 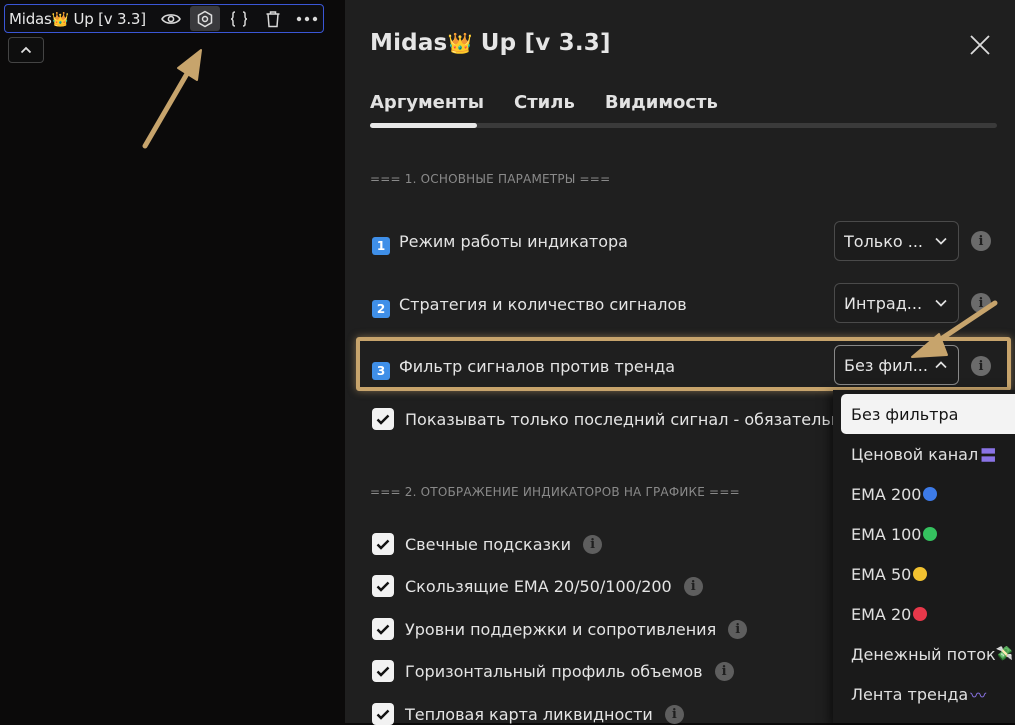 I want to click on delete-button, so click(x=273, y=18).